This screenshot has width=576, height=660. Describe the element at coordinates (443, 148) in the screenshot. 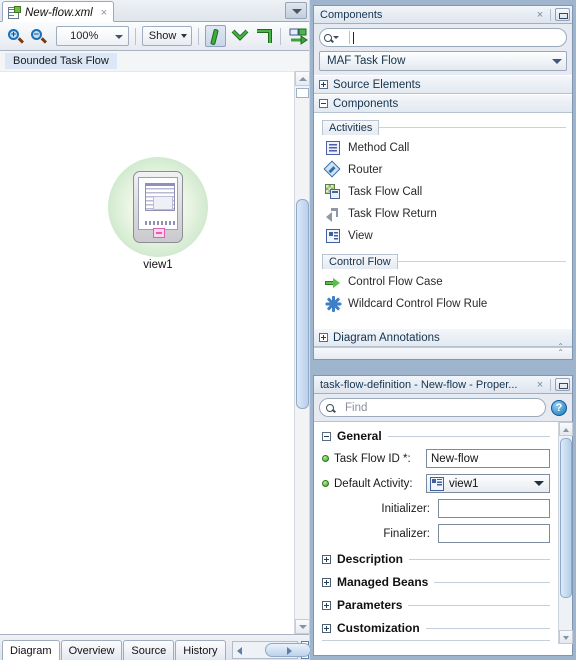

I see `component-method-call: Method Call` at that location.